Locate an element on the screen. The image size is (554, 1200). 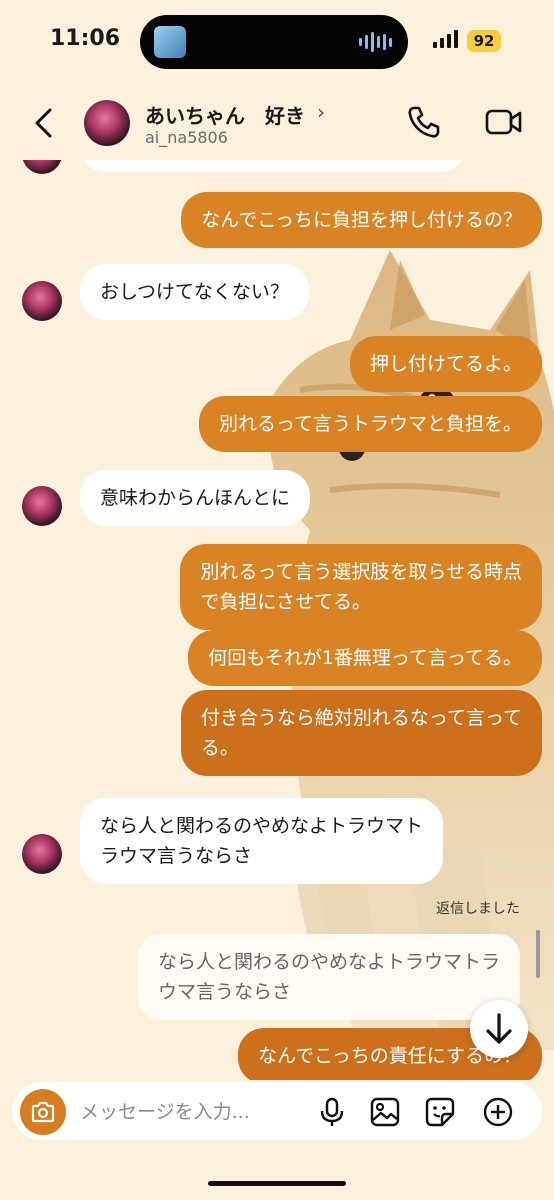
status-time: 11:06 is located at coordinates (85, 38).